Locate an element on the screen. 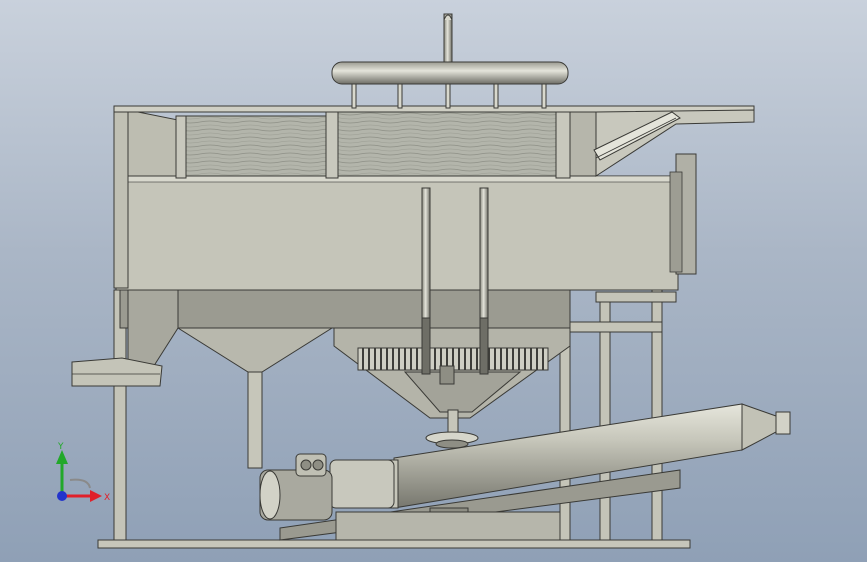 This screenshot has height=562, width=867. coordinate-triad: Y X is located at coordinates (83, 472).